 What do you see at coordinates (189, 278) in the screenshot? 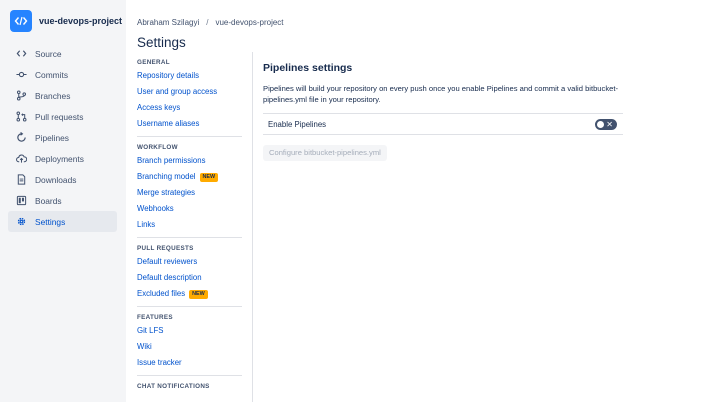
I see `menu-link-default-description: Default description` at bounding box center [189, 278].